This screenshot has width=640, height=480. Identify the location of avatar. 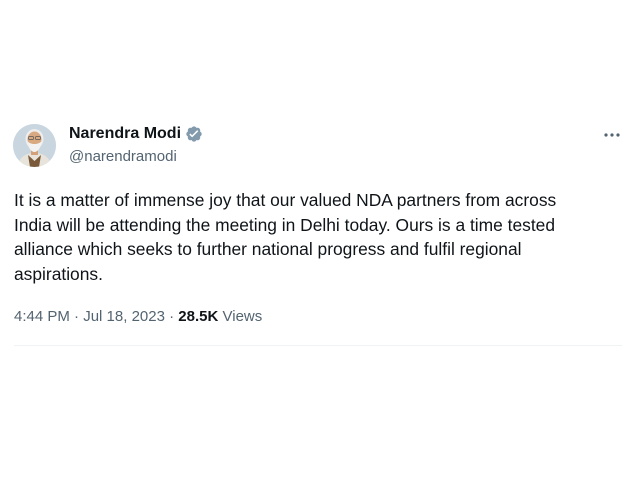
(34, 145).